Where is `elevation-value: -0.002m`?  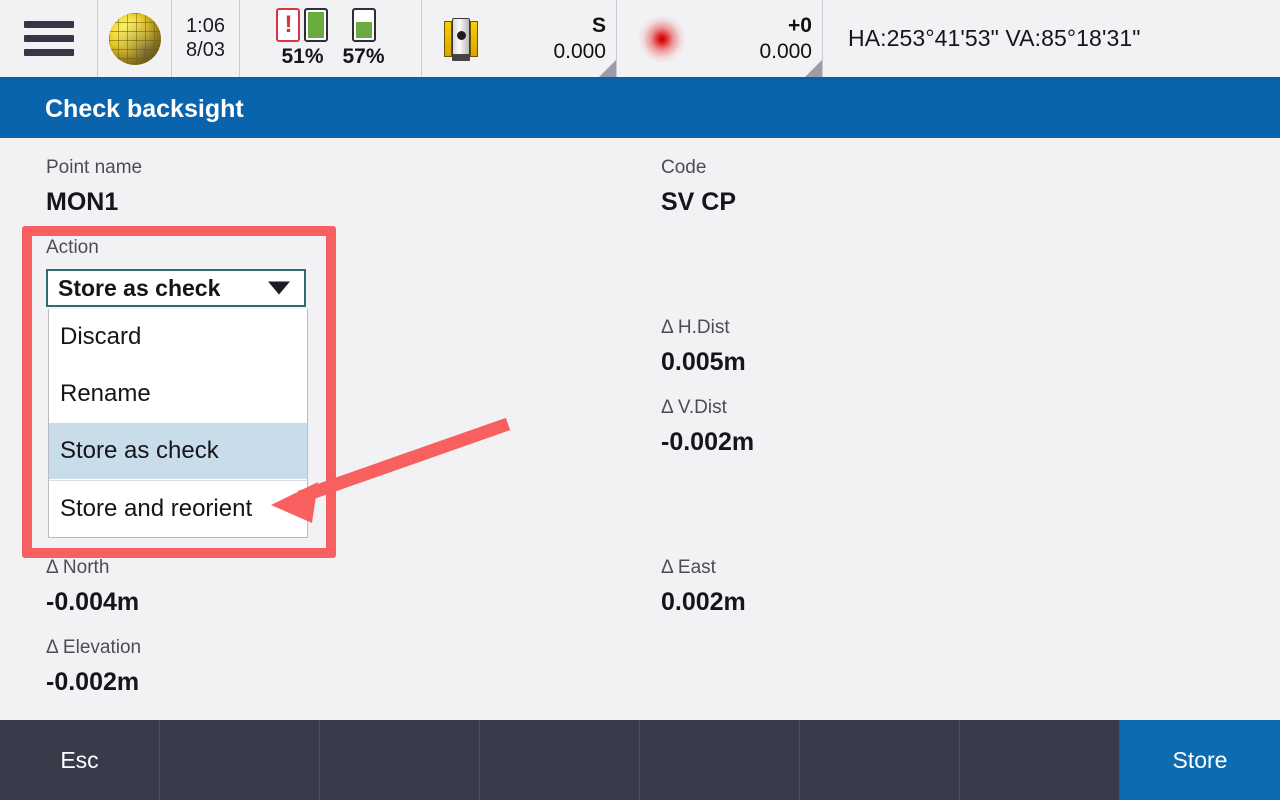 elevation-value: -0.002m is located at coordinates (93, 682).